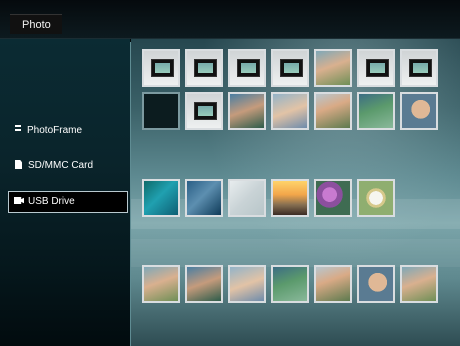 Image resolution: width=460 pixels, height=346 pixels. What do you see at coordinates (230, 19) in the screenshot?
I see `title-bar: Photo` at bounding box center [230, 19].